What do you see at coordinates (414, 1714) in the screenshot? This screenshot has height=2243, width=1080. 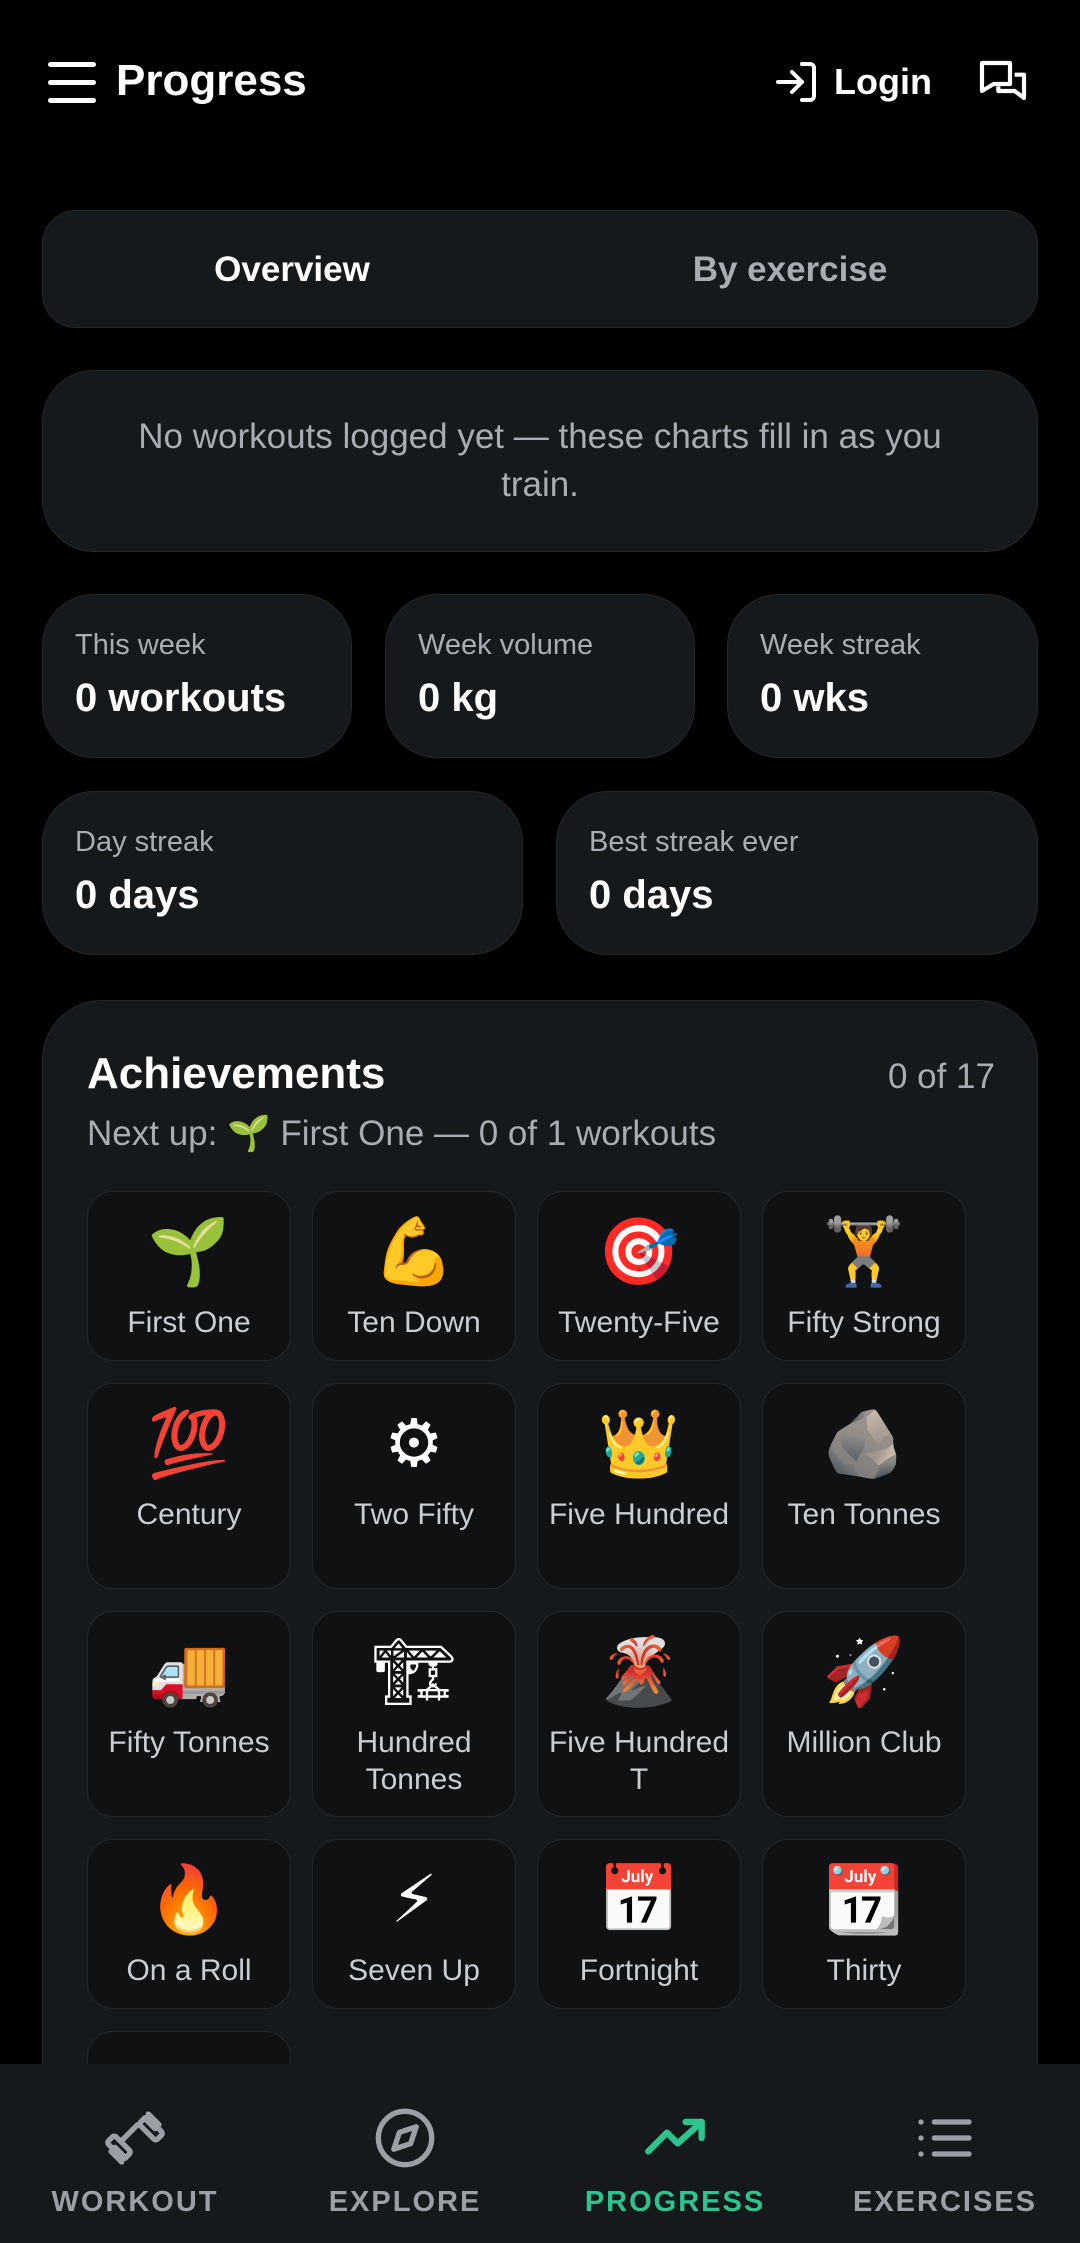 I see `badge-hundred-tonnes: 🏗 Hundred Tonnes` at bounding box center [414, 1714].